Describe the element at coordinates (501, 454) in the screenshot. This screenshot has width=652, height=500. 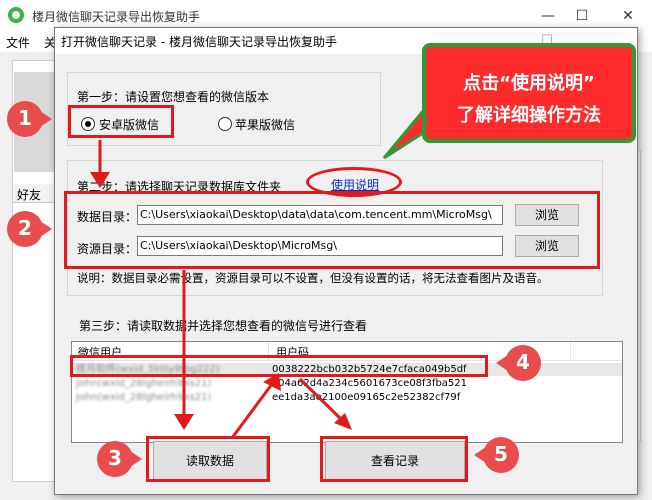
I see `badge-number: 5` at that location.